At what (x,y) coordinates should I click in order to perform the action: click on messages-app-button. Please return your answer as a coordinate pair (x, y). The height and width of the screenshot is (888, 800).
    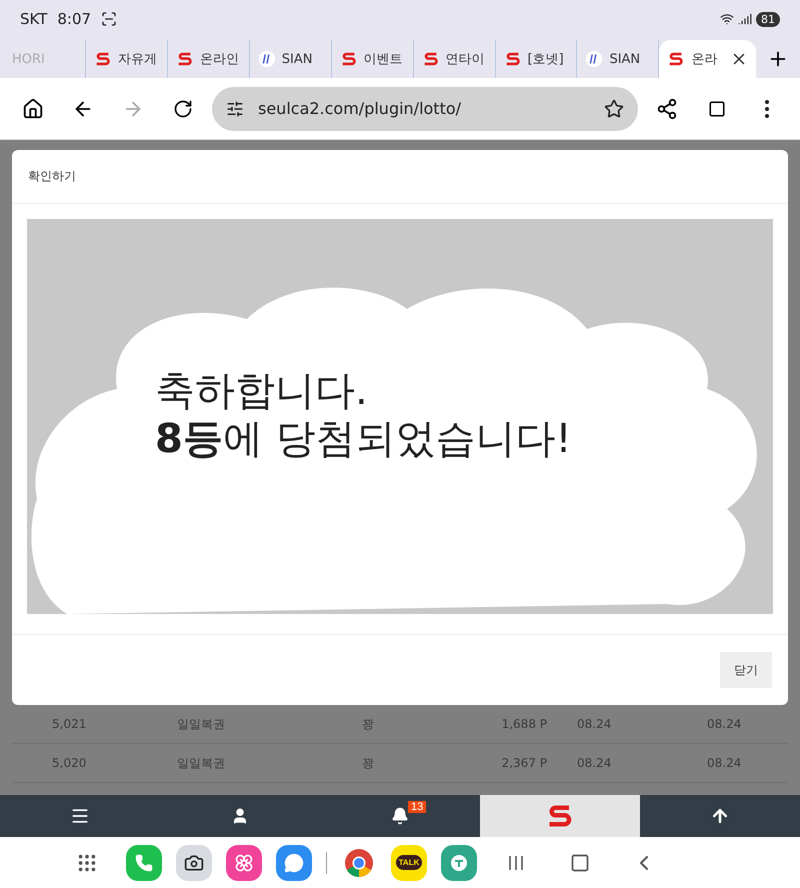
    Looking at the image, I should click on (294, 862).